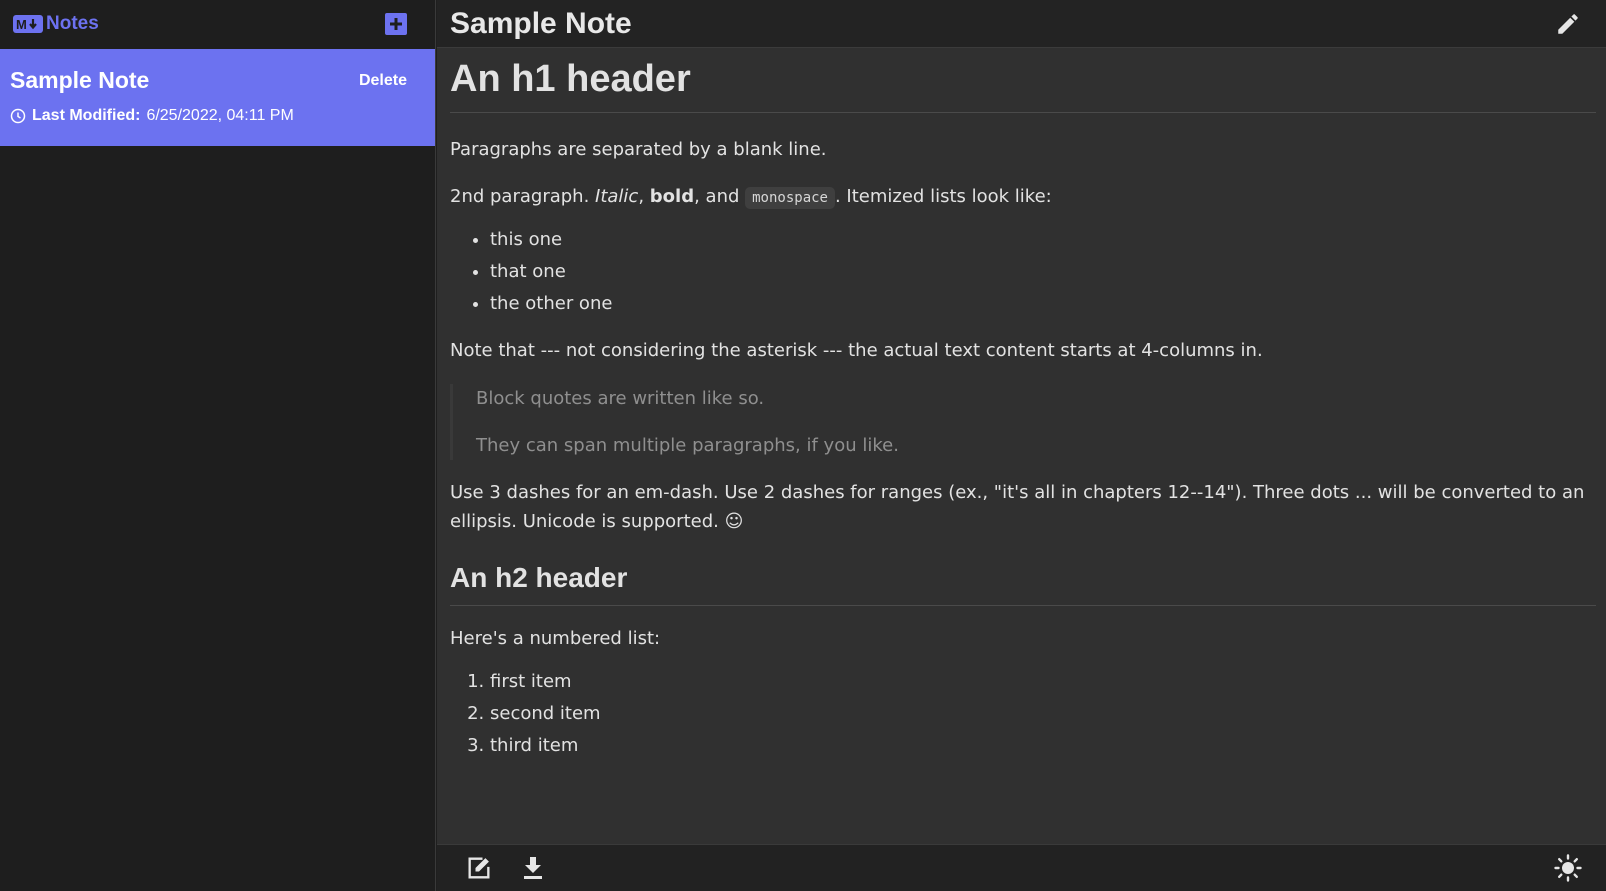  What do you see at coordinates (720, 196) in the screenshot?
I see `p2-sep2: , and` at bounding box center [720, 196].